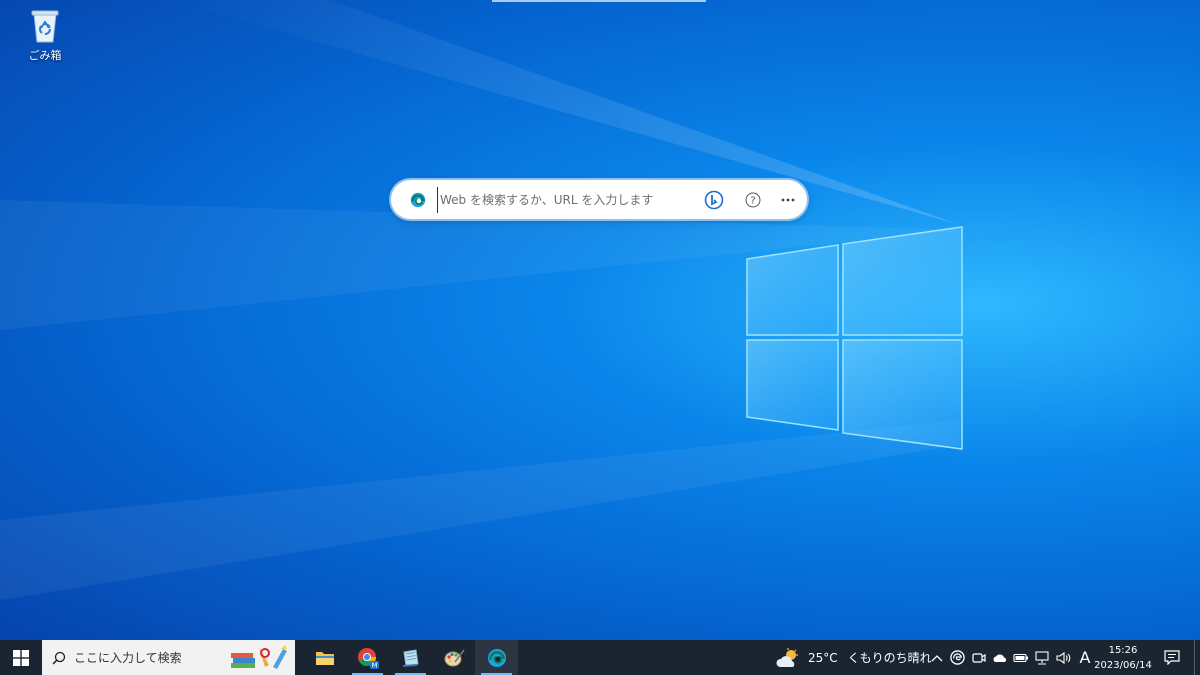  I want to click on show-hidden-icons-button, so click(936, 657).